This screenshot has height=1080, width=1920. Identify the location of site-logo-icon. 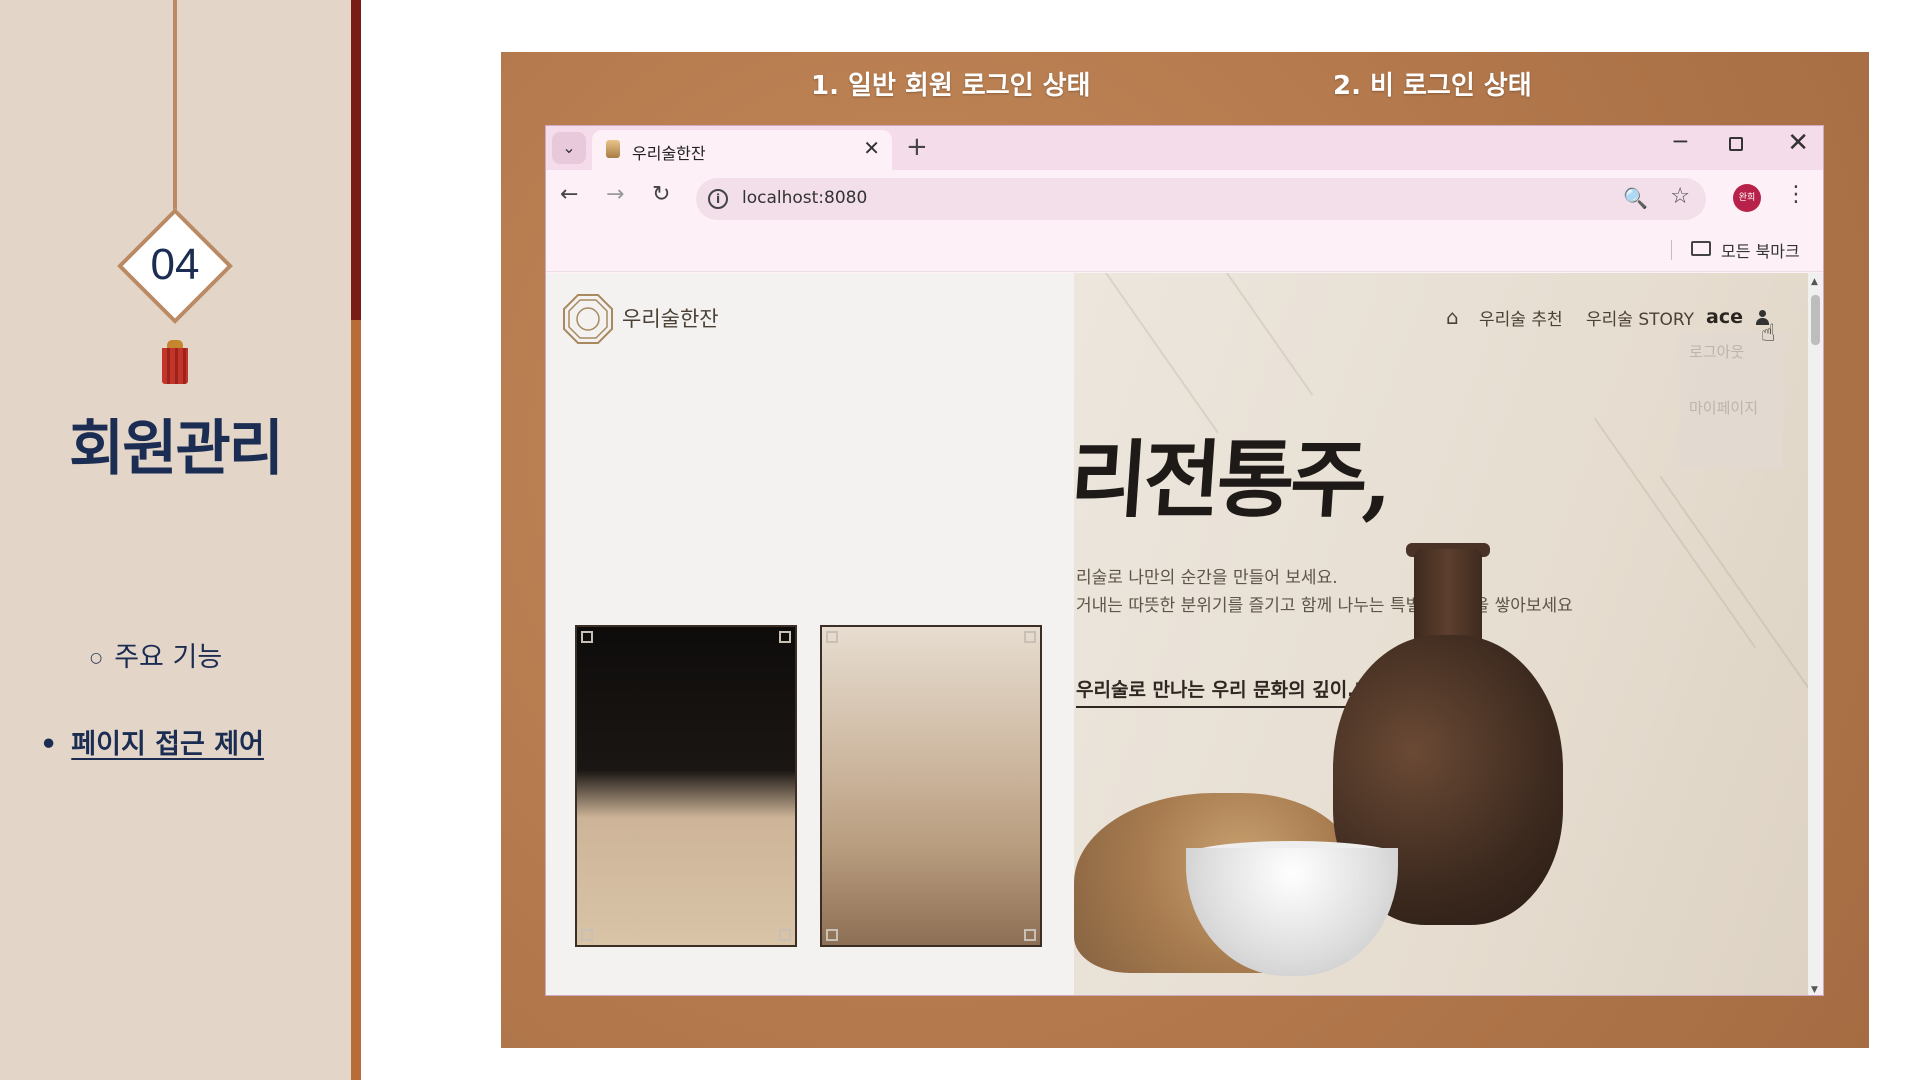
(588, 319).